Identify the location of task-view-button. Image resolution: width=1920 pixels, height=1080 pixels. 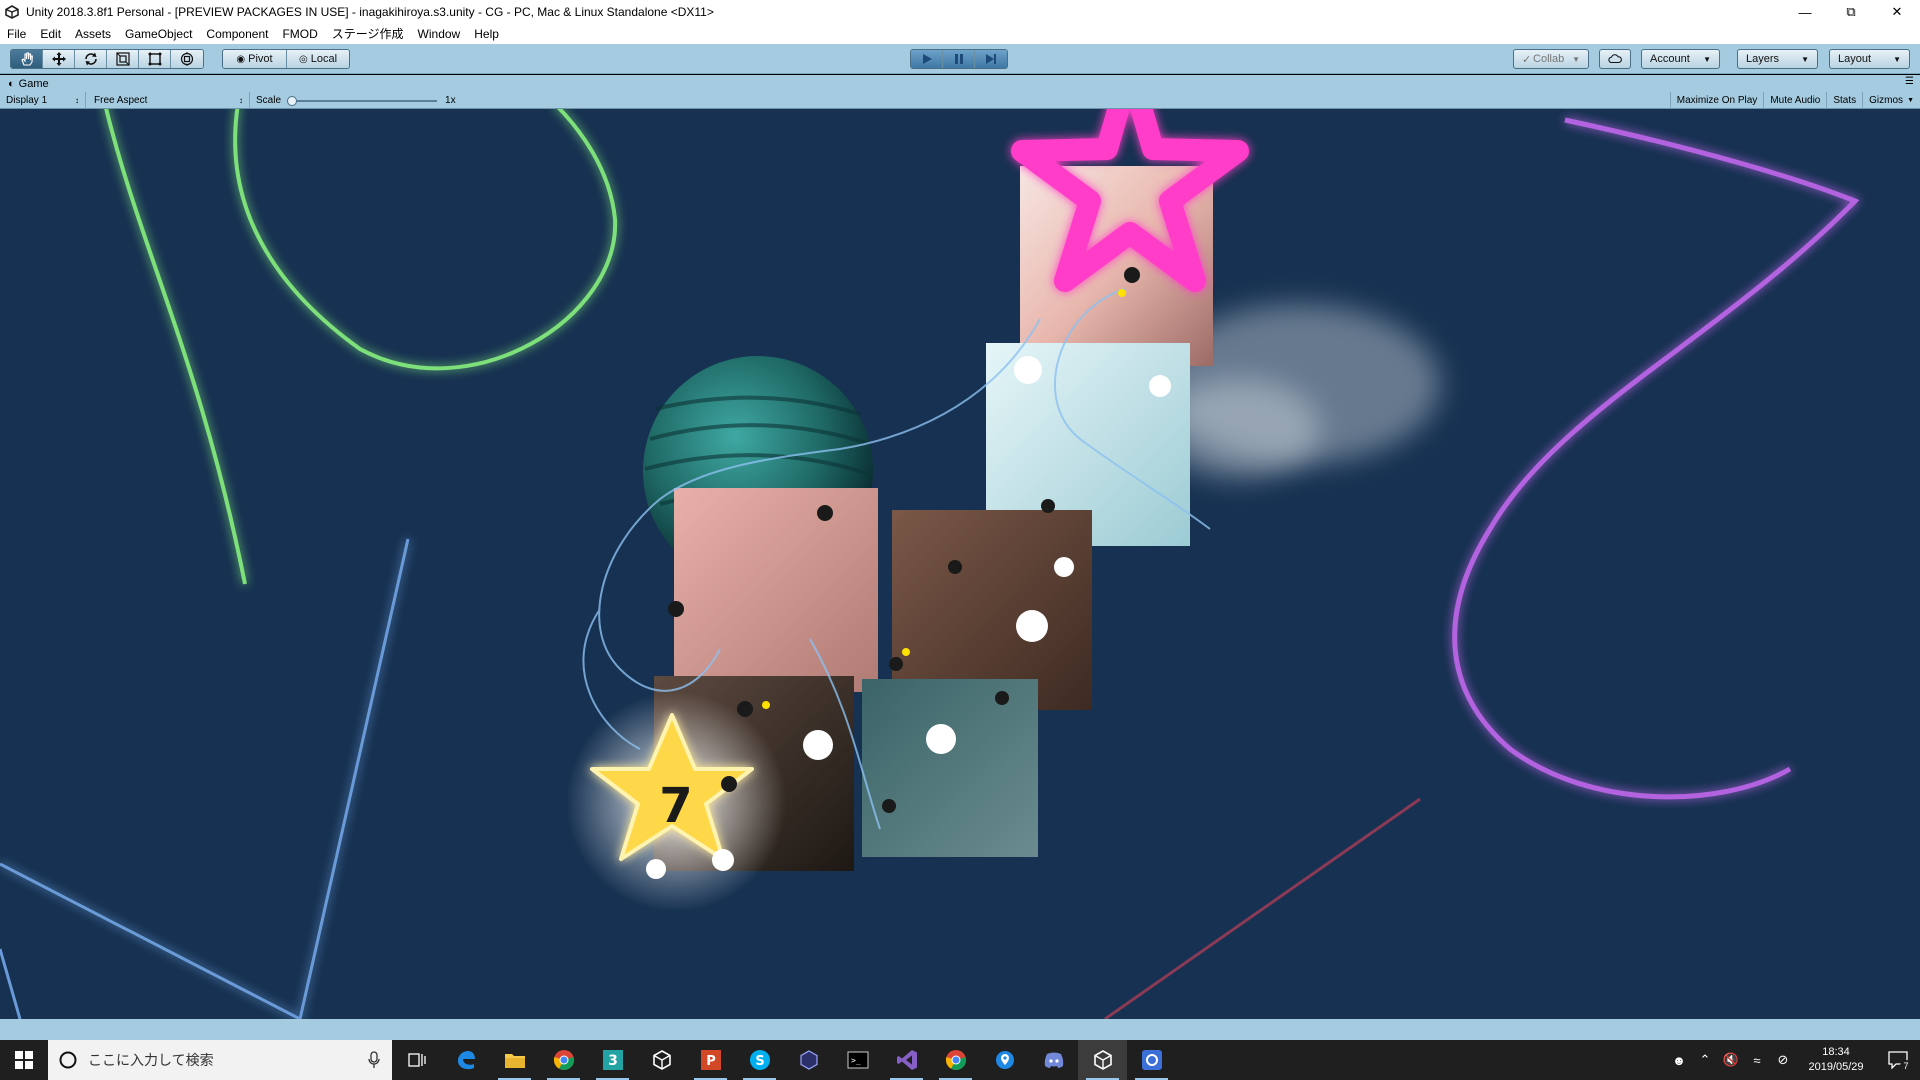
(416, 1060).